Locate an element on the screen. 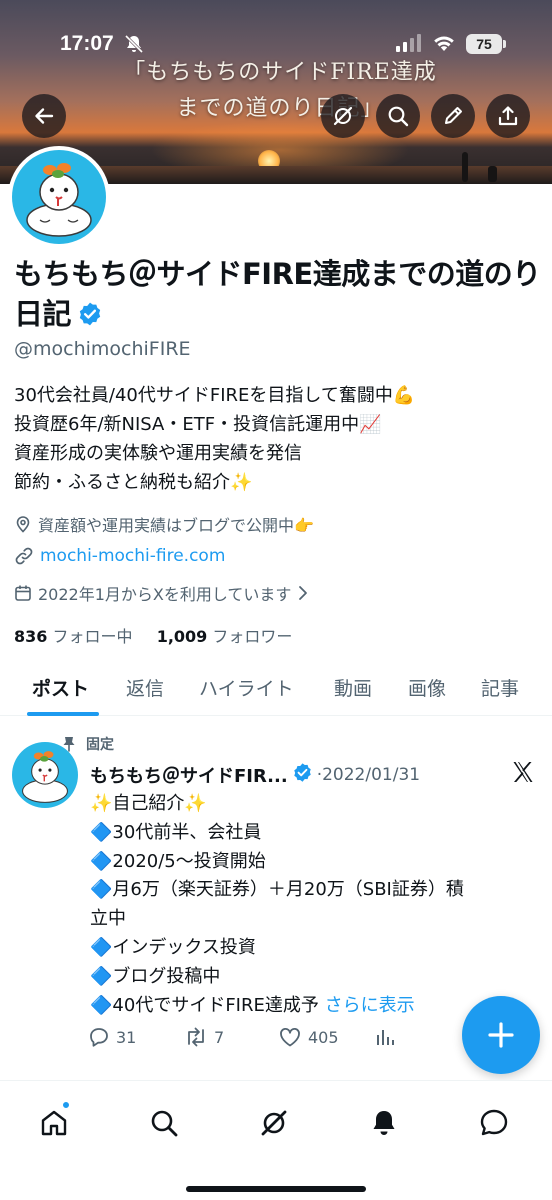 This screenshot has width=552, height=1200. edit-button is located at coordinates (453, 116).